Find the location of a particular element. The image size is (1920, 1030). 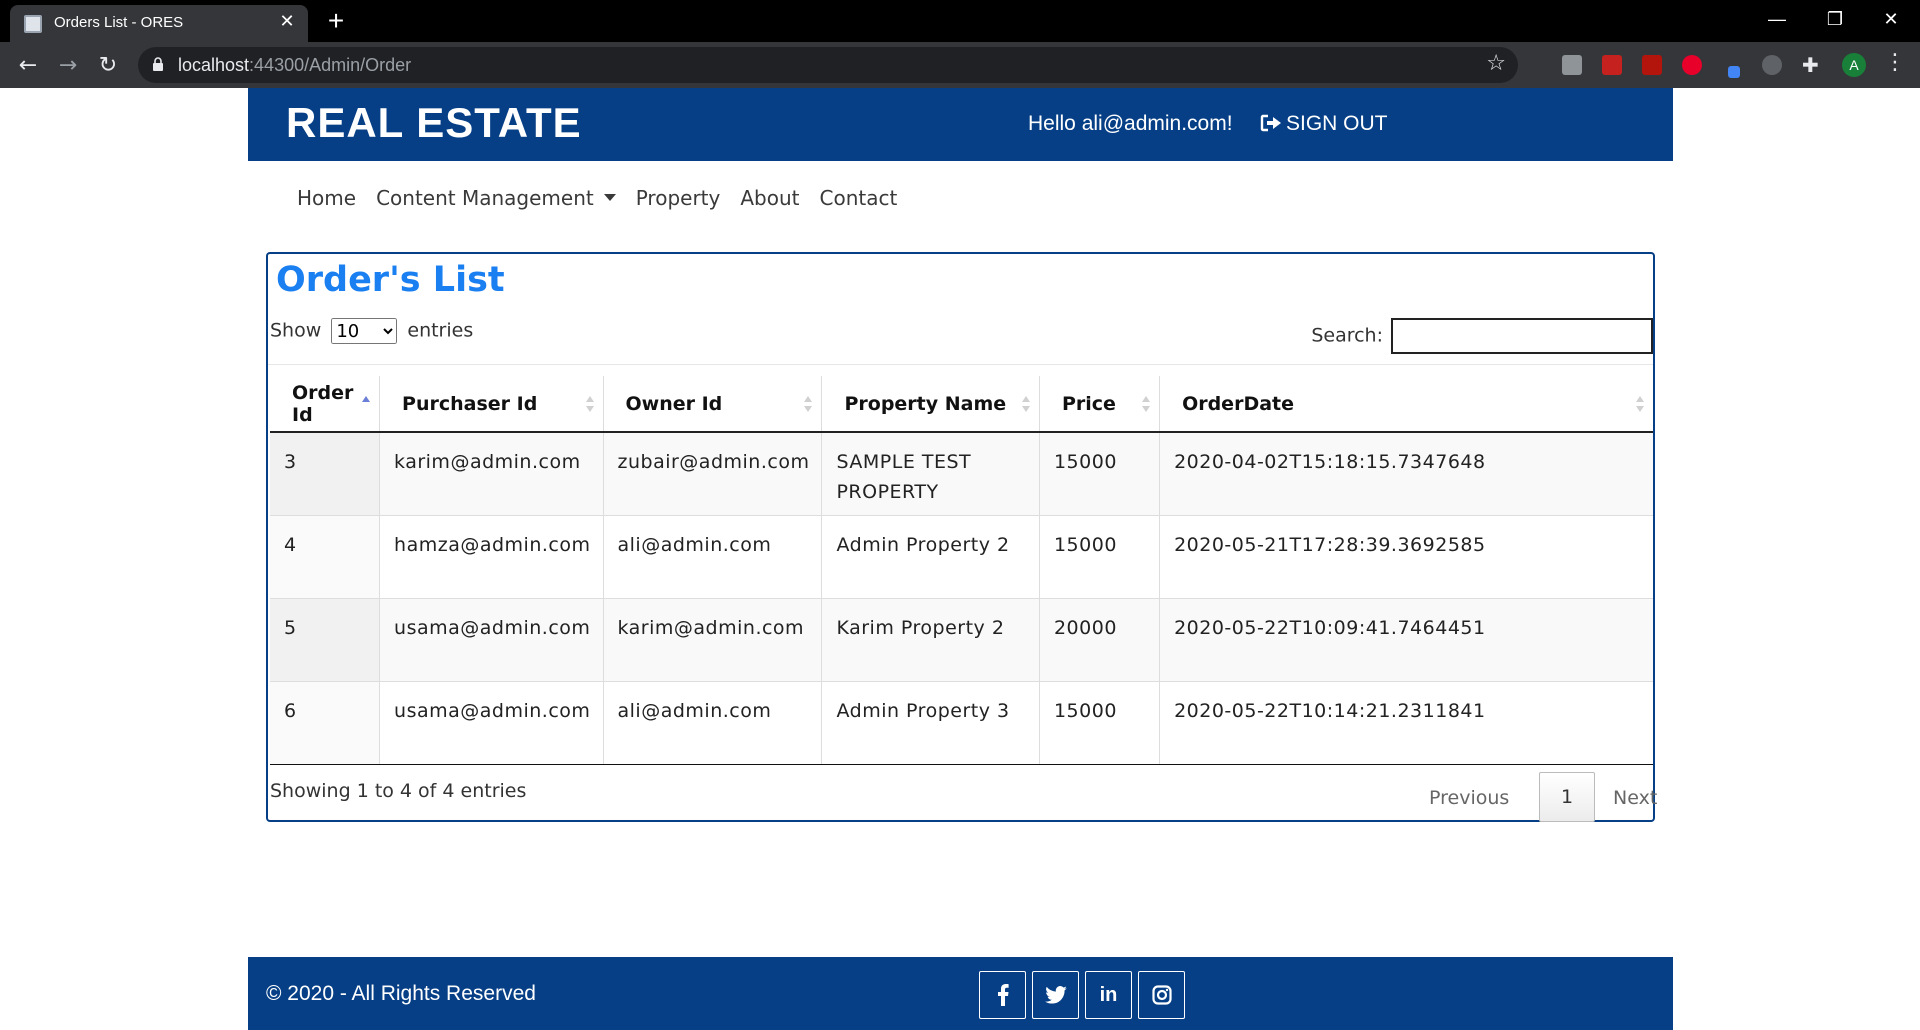

window-minimize-button: — is located at coordinates (1777, 19).